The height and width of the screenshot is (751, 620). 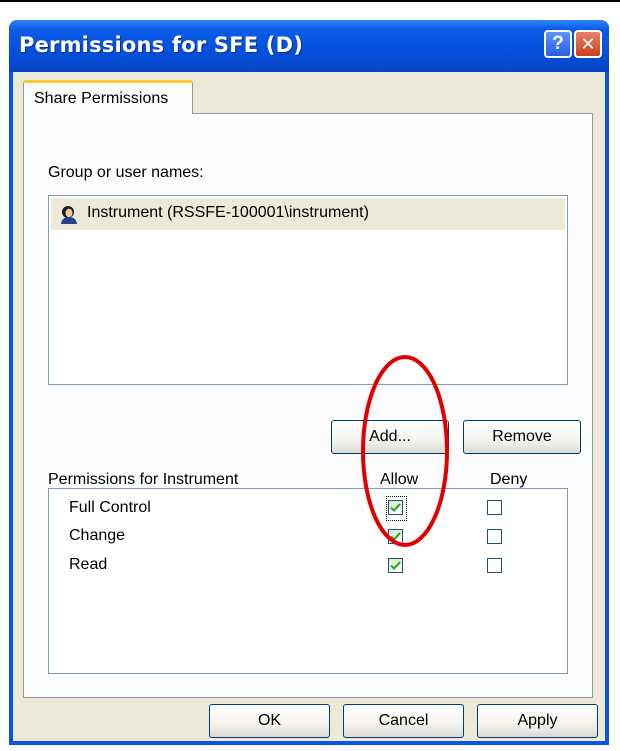 What do you see at coordinates (97, 535) in the screenshot?
I see `permission-change-label: Change` at bounding box center [97, 535].